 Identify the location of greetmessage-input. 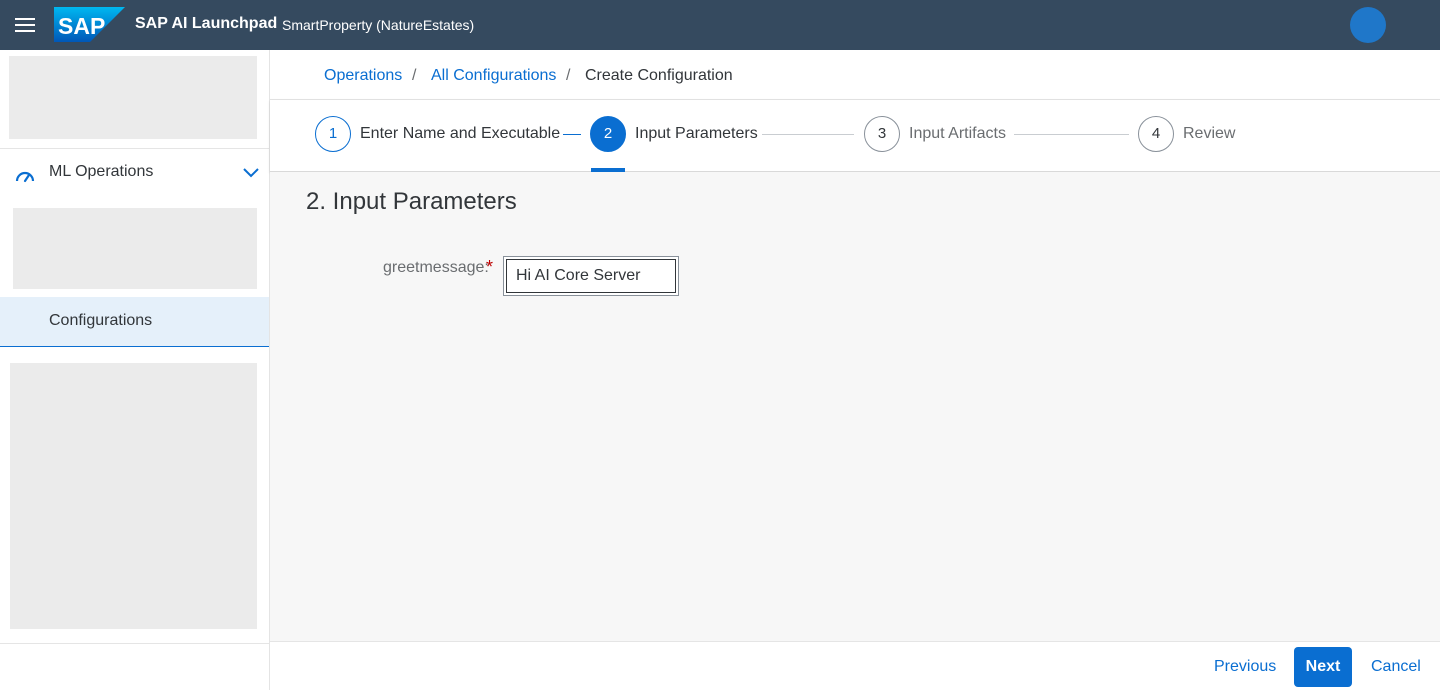
(591, 276).